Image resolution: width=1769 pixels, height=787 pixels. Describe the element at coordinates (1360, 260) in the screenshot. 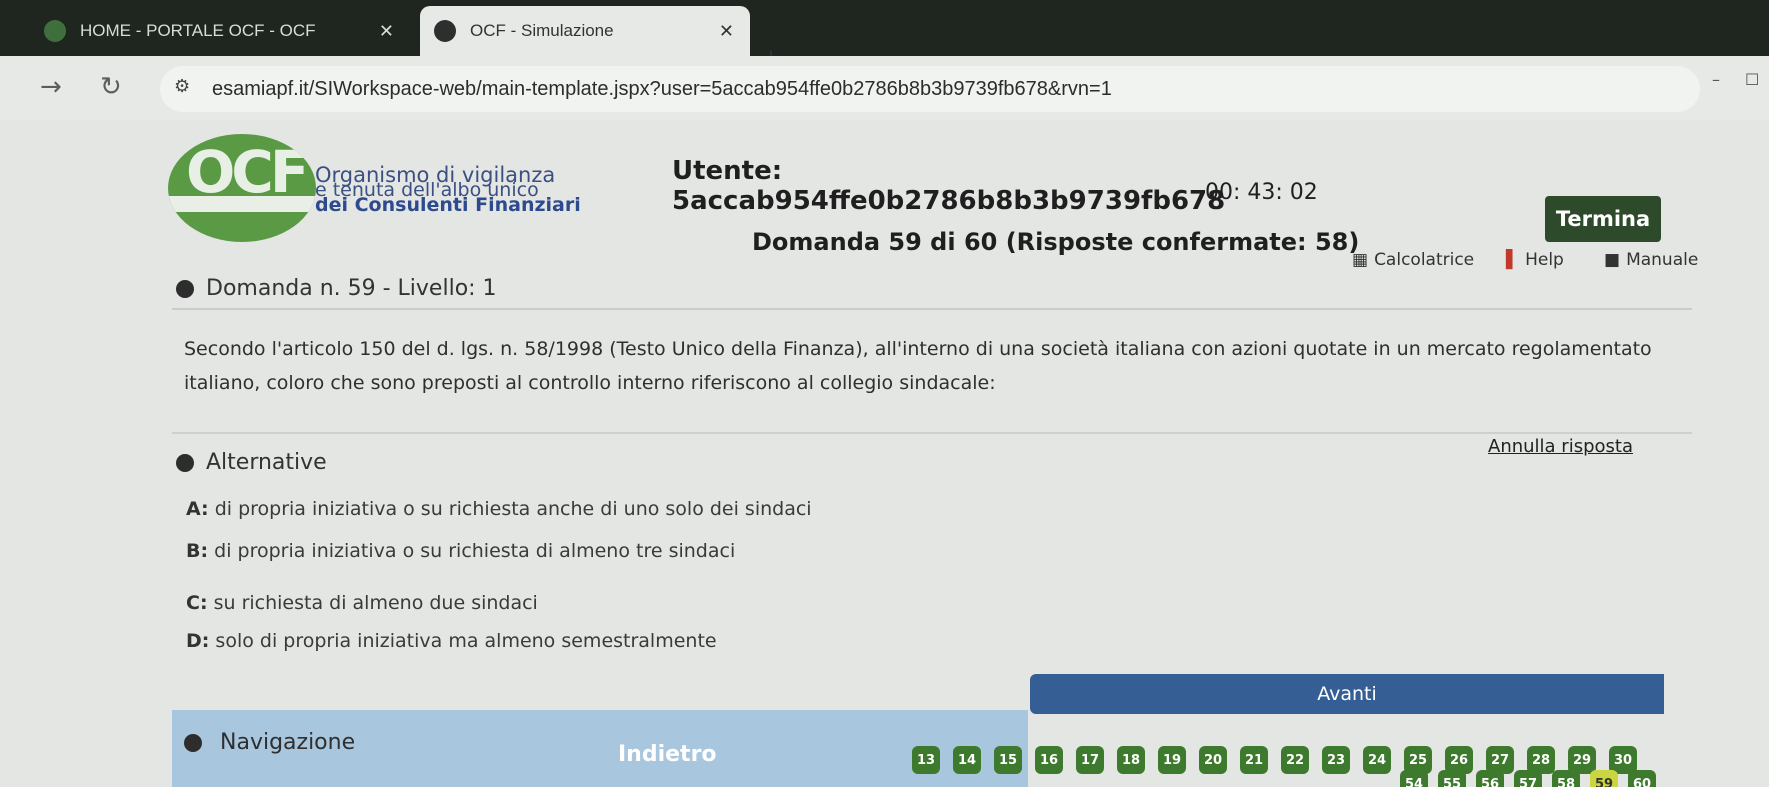

I see `calculator-icon: ▦` at that location.